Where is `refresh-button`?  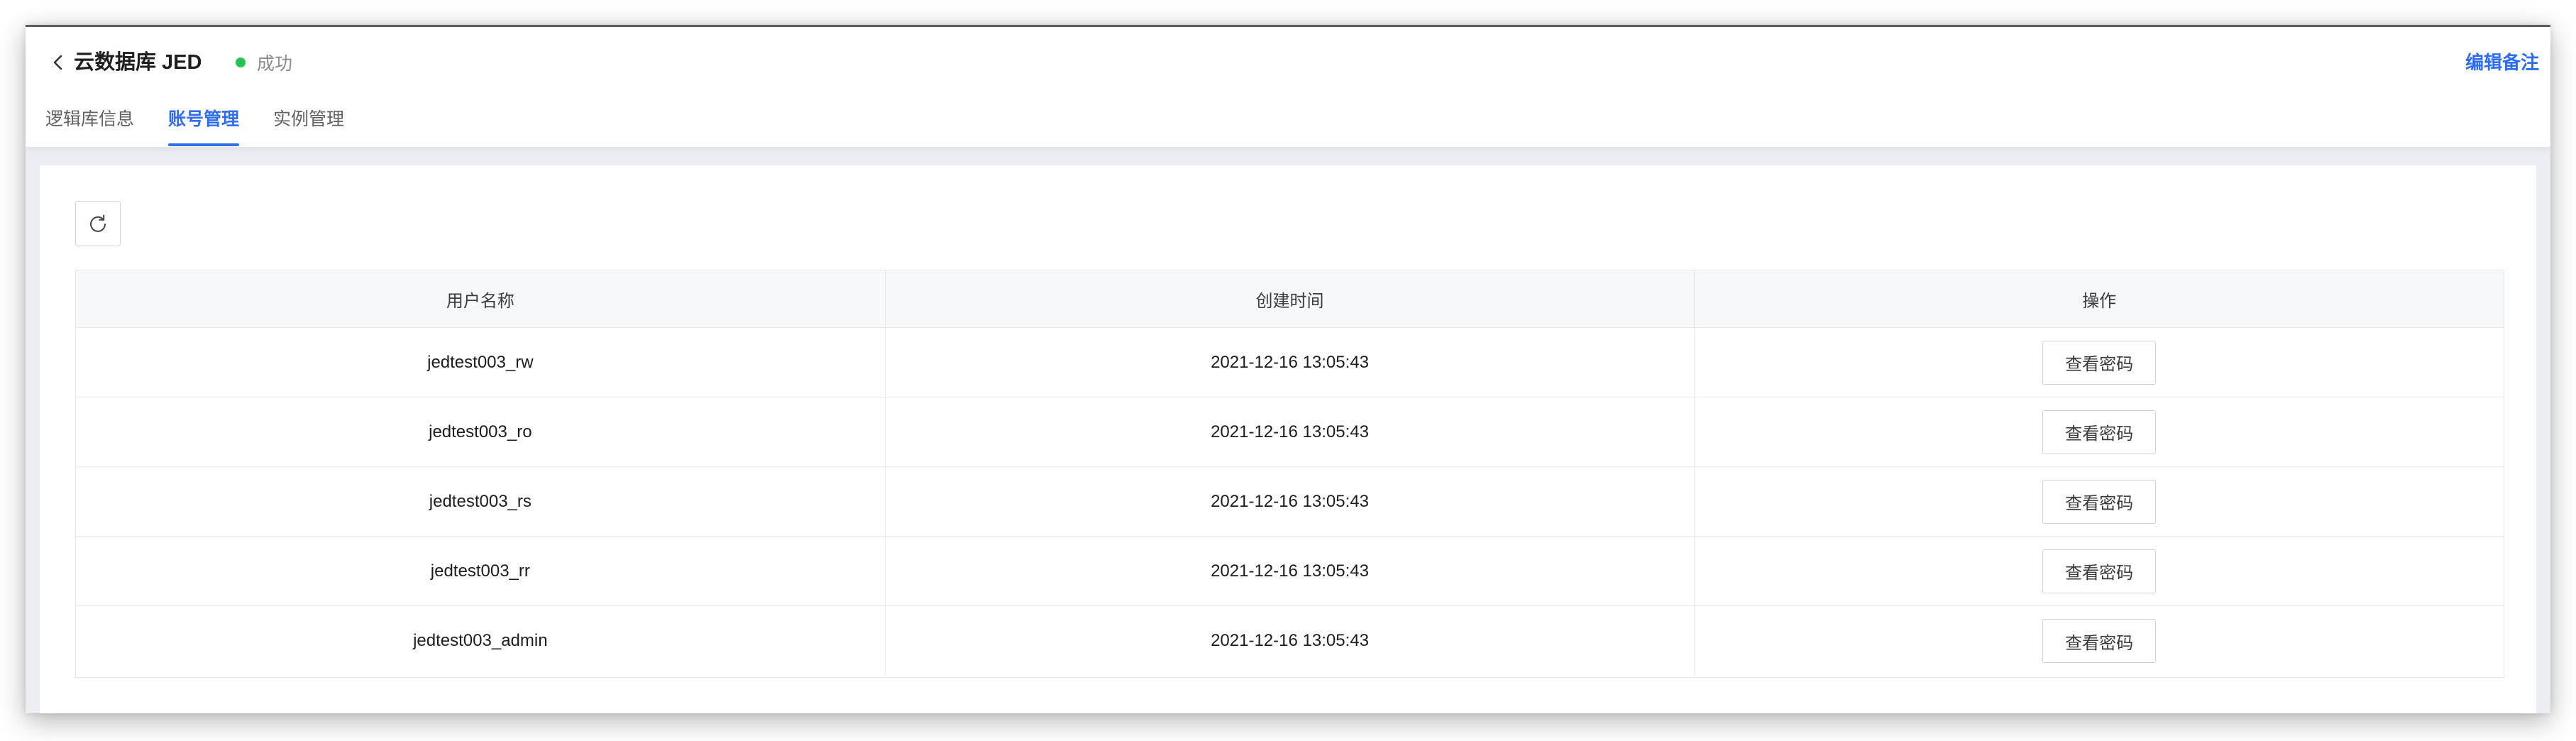
refresh-button is located at coordinates (98, 223).